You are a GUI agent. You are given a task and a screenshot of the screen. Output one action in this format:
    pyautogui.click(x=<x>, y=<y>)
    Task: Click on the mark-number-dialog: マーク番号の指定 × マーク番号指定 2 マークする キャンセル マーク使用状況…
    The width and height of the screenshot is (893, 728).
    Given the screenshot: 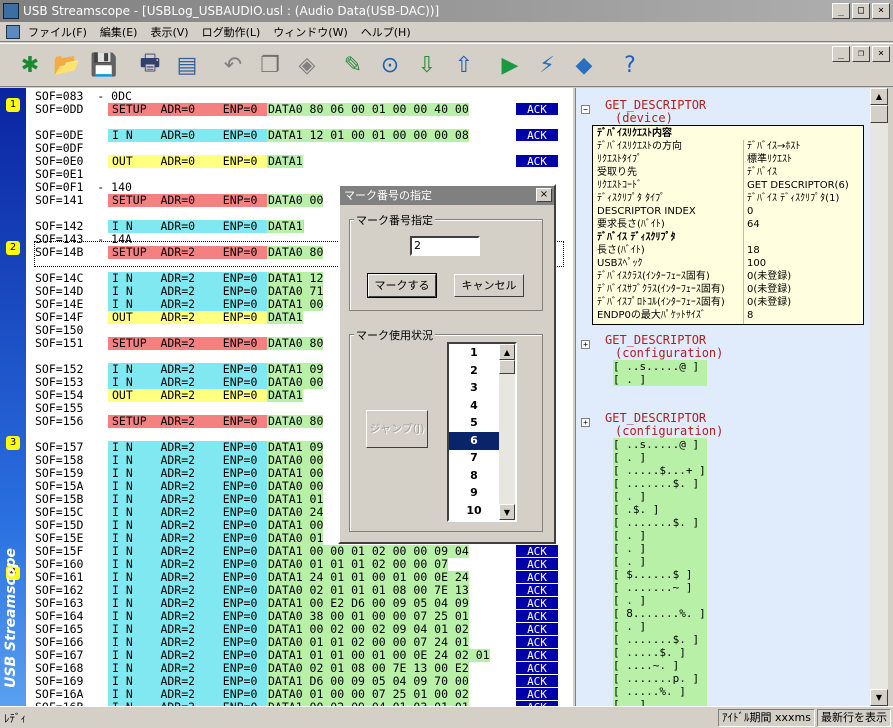 What is the action you would take?
    pyautogui.click(x=447, y=364)
    